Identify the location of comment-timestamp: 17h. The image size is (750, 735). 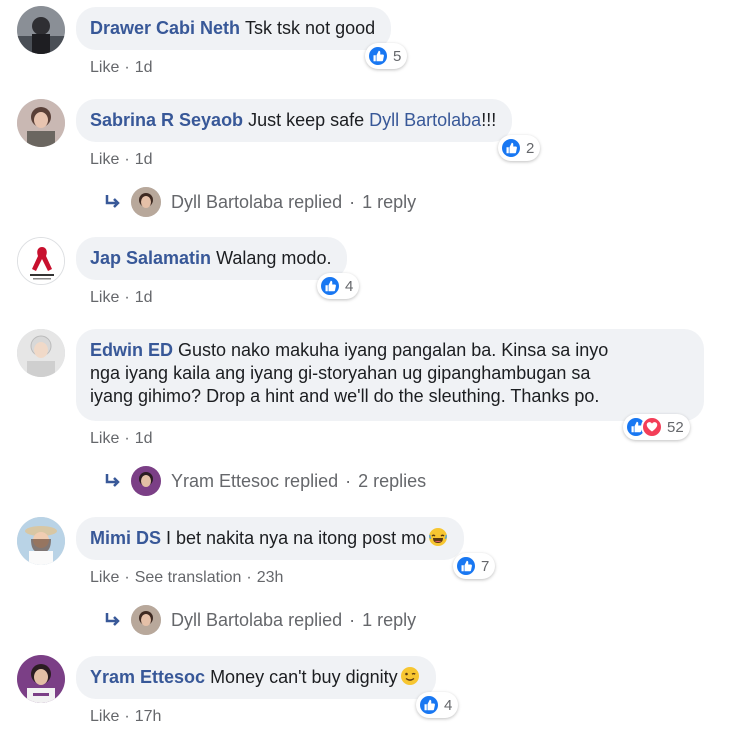
(148, 716).